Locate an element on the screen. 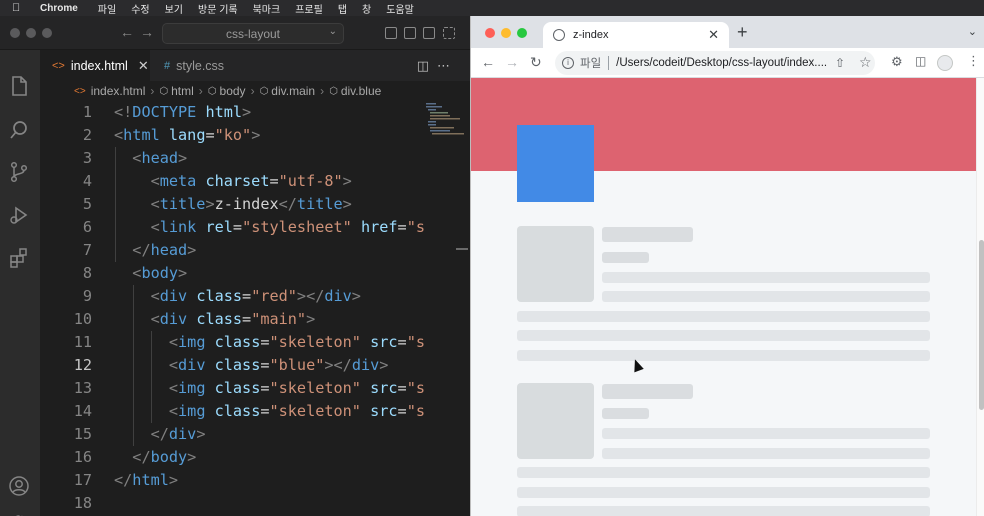 This screenshot has width=984, height=516. star-icon: ☆ is located at coordinates (865, 62).